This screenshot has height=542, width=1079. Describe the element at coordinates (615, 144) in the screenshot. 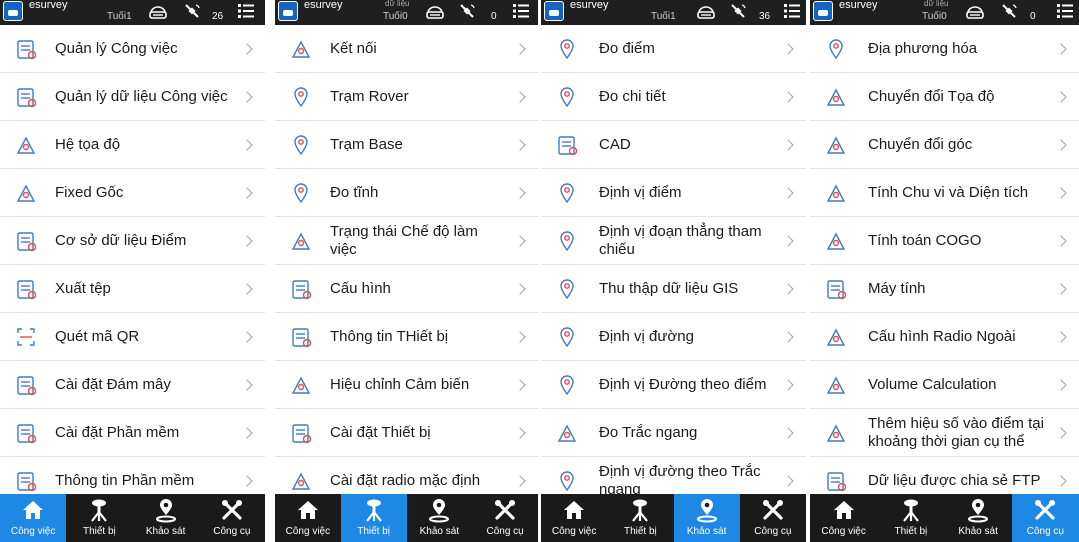

I see `list-item-label: CAD` at that location.